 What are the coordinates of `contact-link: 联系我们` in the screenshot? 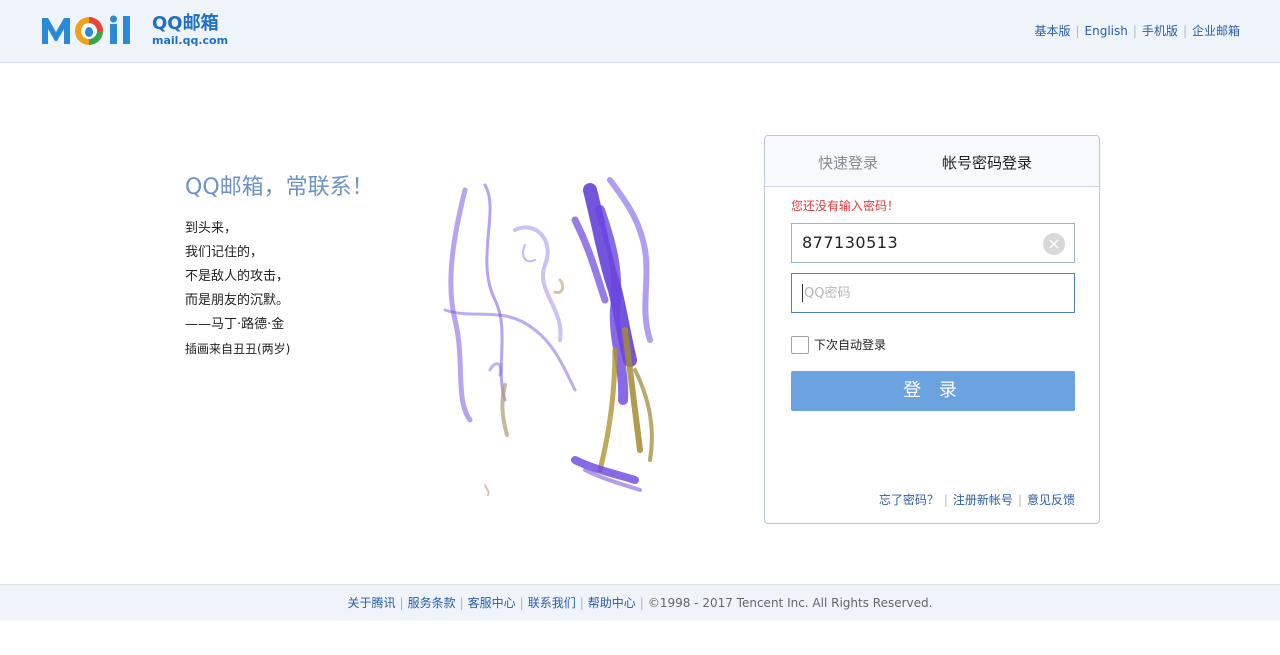 It's located at (552, 603).